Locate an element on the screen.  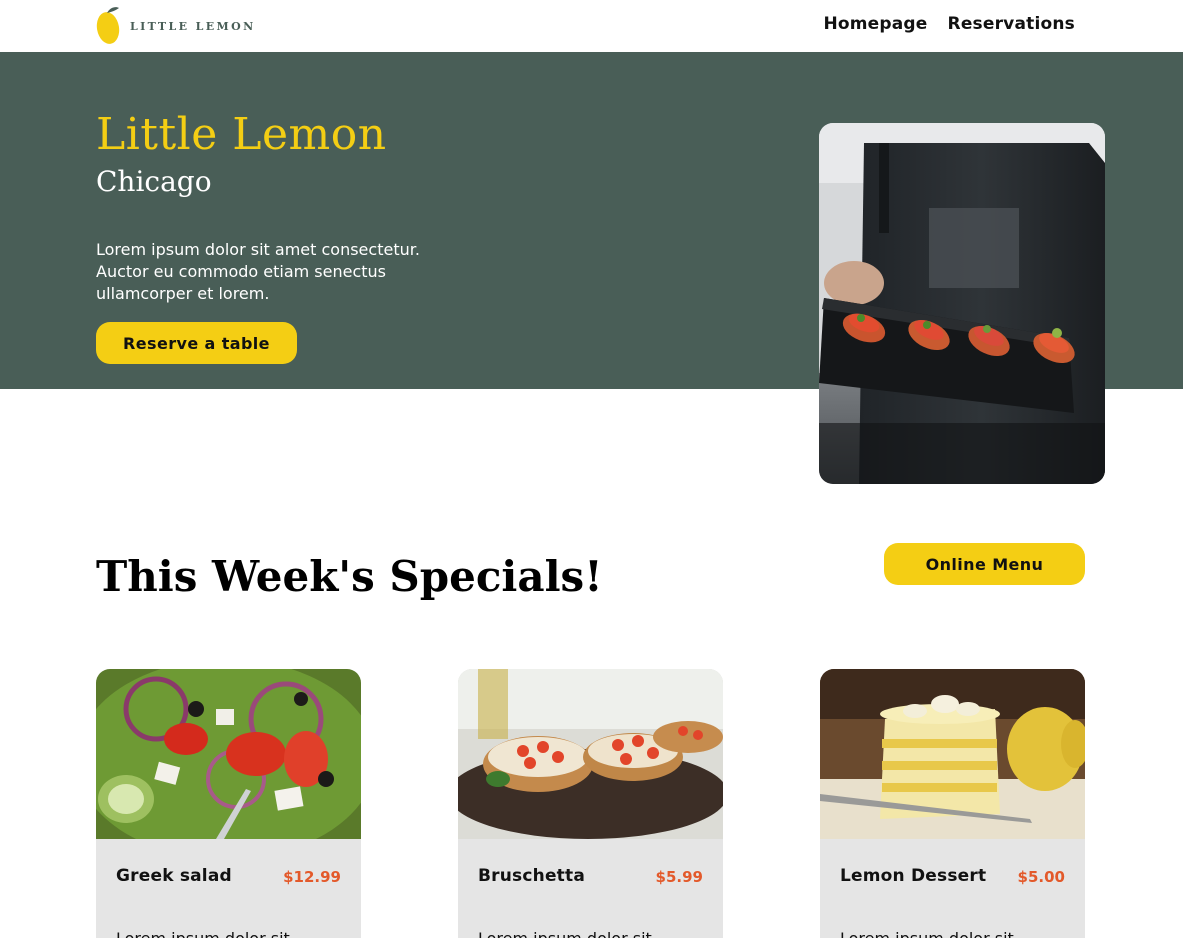
lemon-dessert-photo-icon is located at coordinates (952, 754).